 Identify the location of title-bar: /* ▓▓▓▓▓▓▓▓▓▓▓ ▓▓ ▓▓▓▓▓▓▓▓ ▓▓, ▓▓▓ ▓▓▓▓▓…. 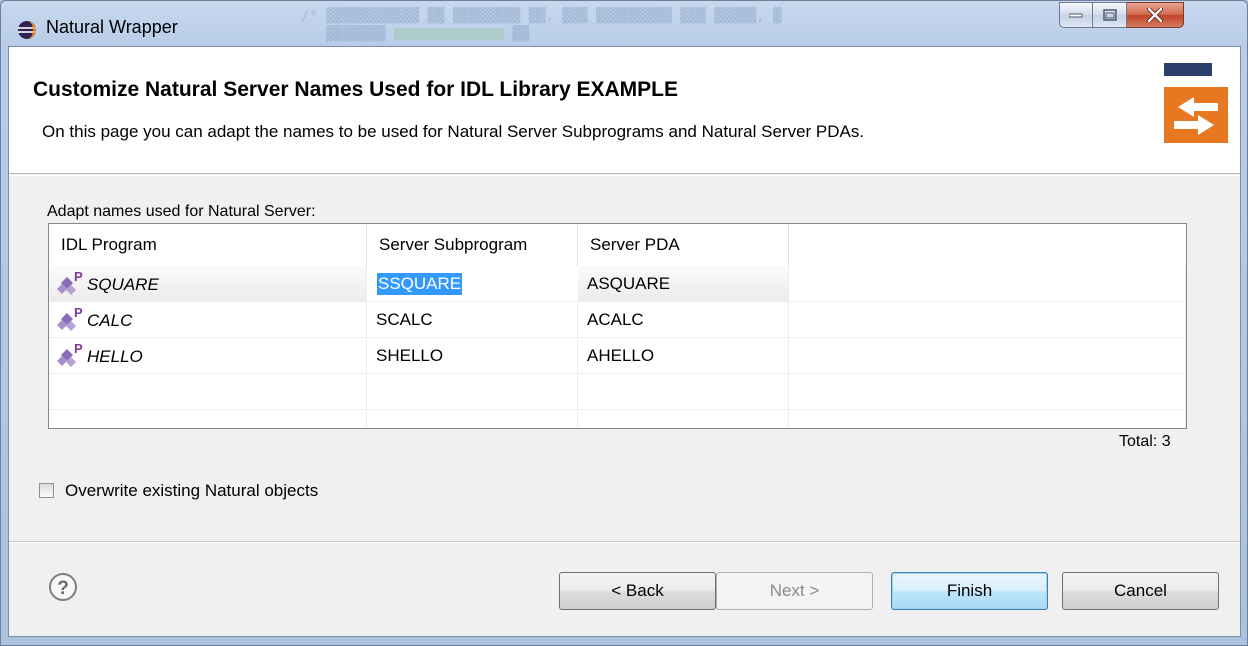
(624, 24).